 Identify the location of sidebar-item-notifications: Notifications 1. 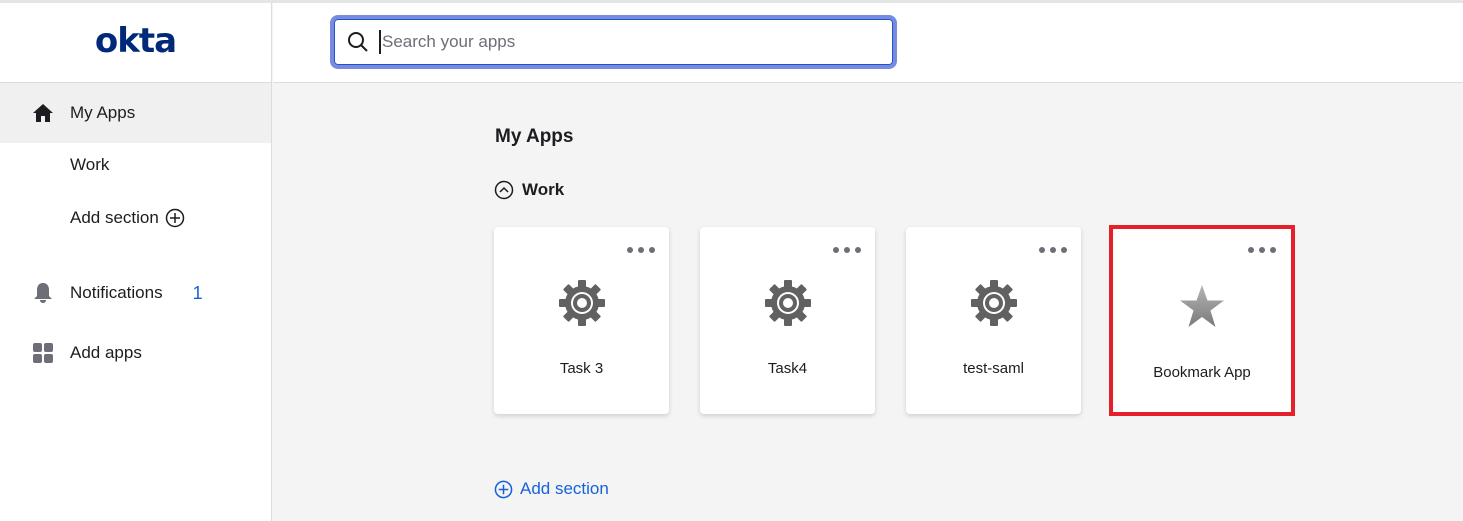
(135, 293).